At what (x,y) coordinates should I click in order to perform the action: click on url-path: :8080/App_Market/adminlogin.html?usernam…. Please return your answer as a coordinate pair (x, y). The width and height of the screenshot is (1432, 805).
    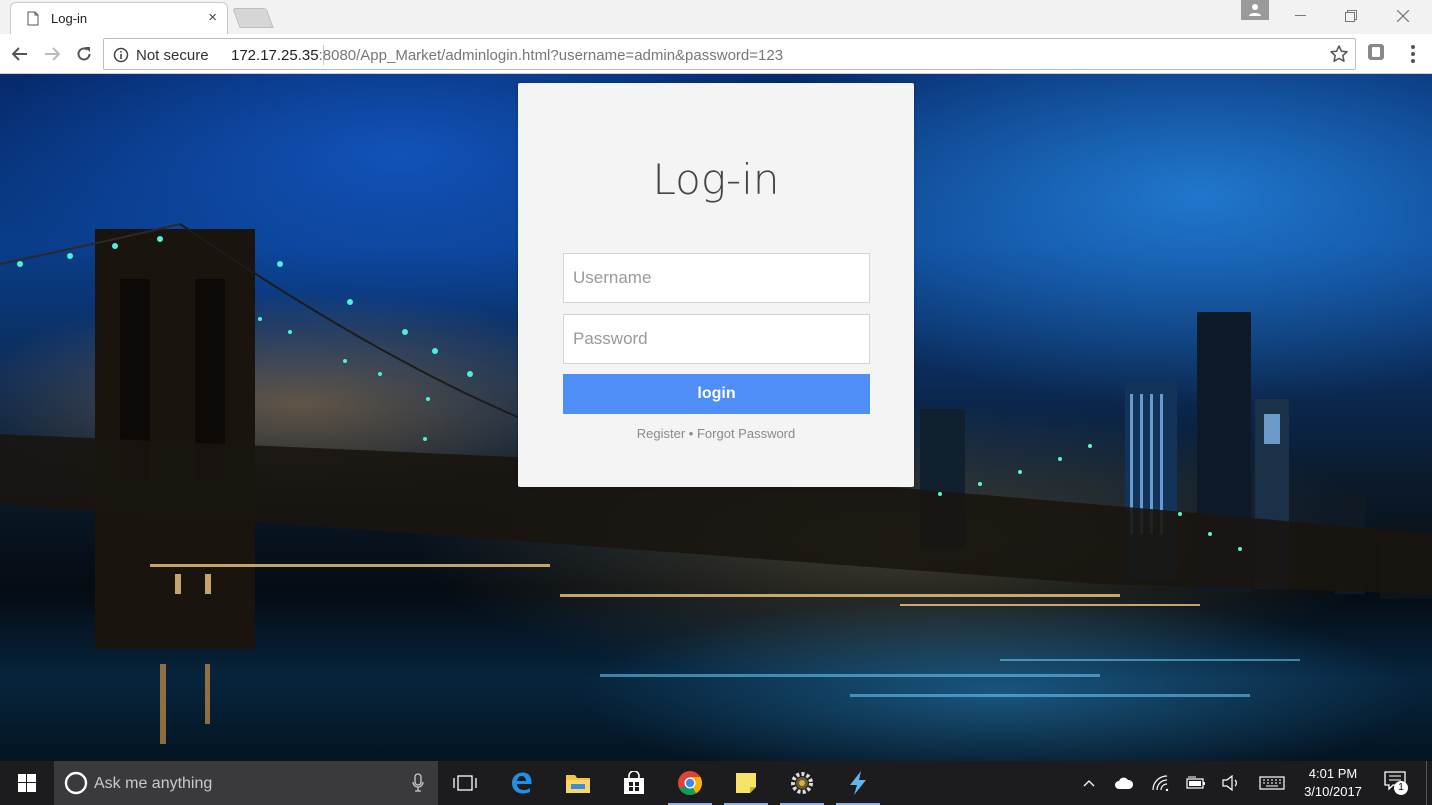
    Looking at the image, I should click on (551, 55).